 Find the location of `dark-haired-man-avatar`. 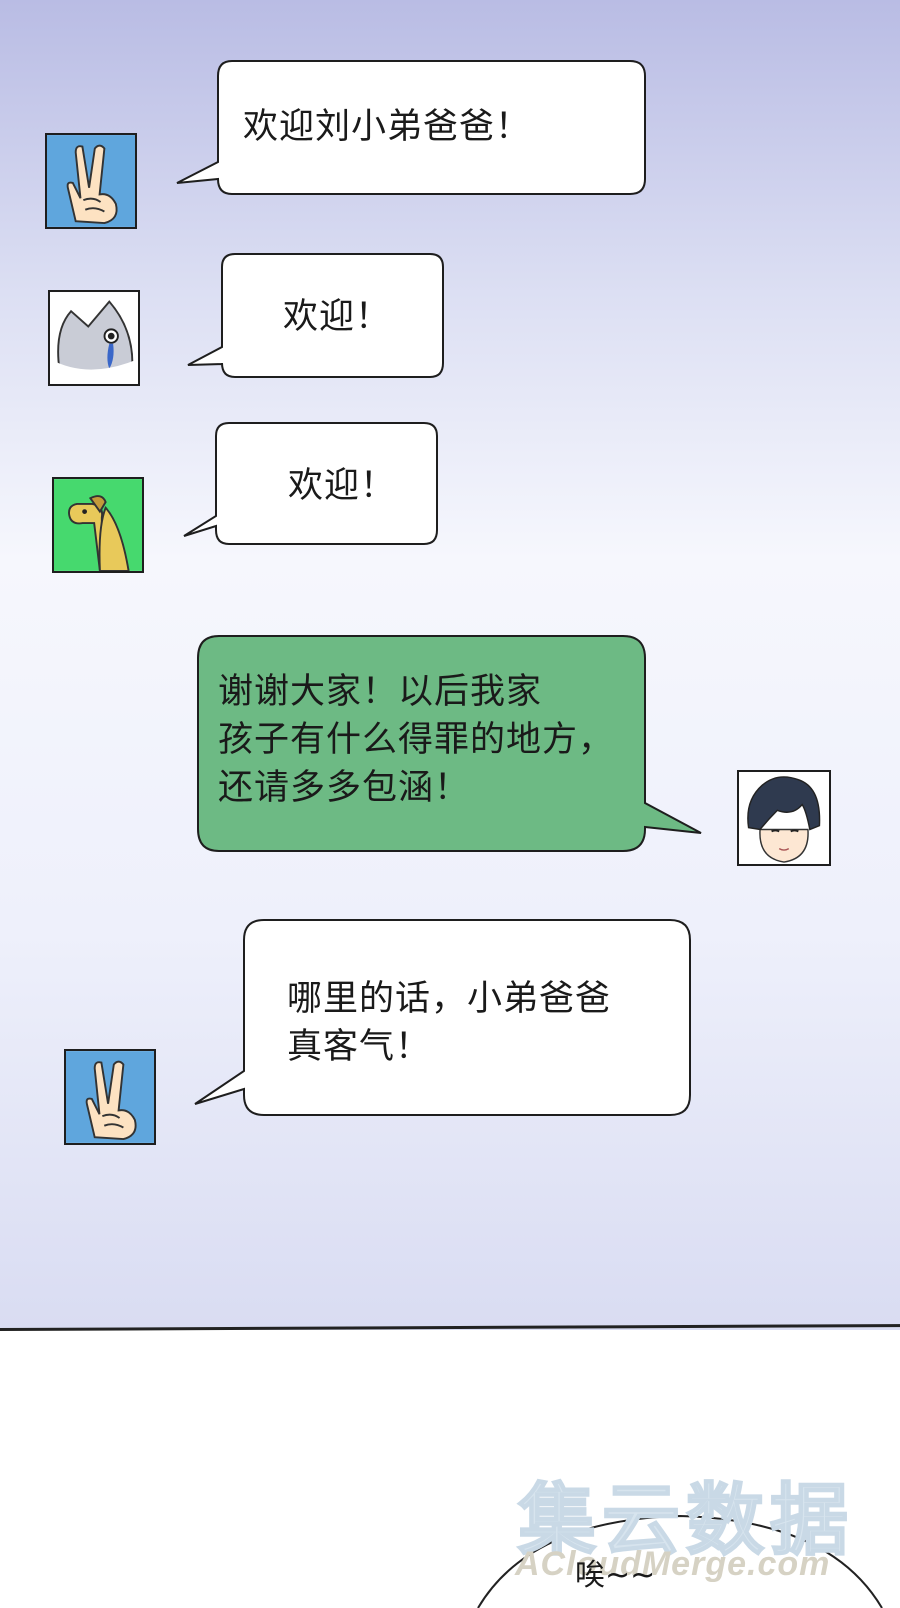

dark-haired-man-avatar is located at coordinates (784, 818).